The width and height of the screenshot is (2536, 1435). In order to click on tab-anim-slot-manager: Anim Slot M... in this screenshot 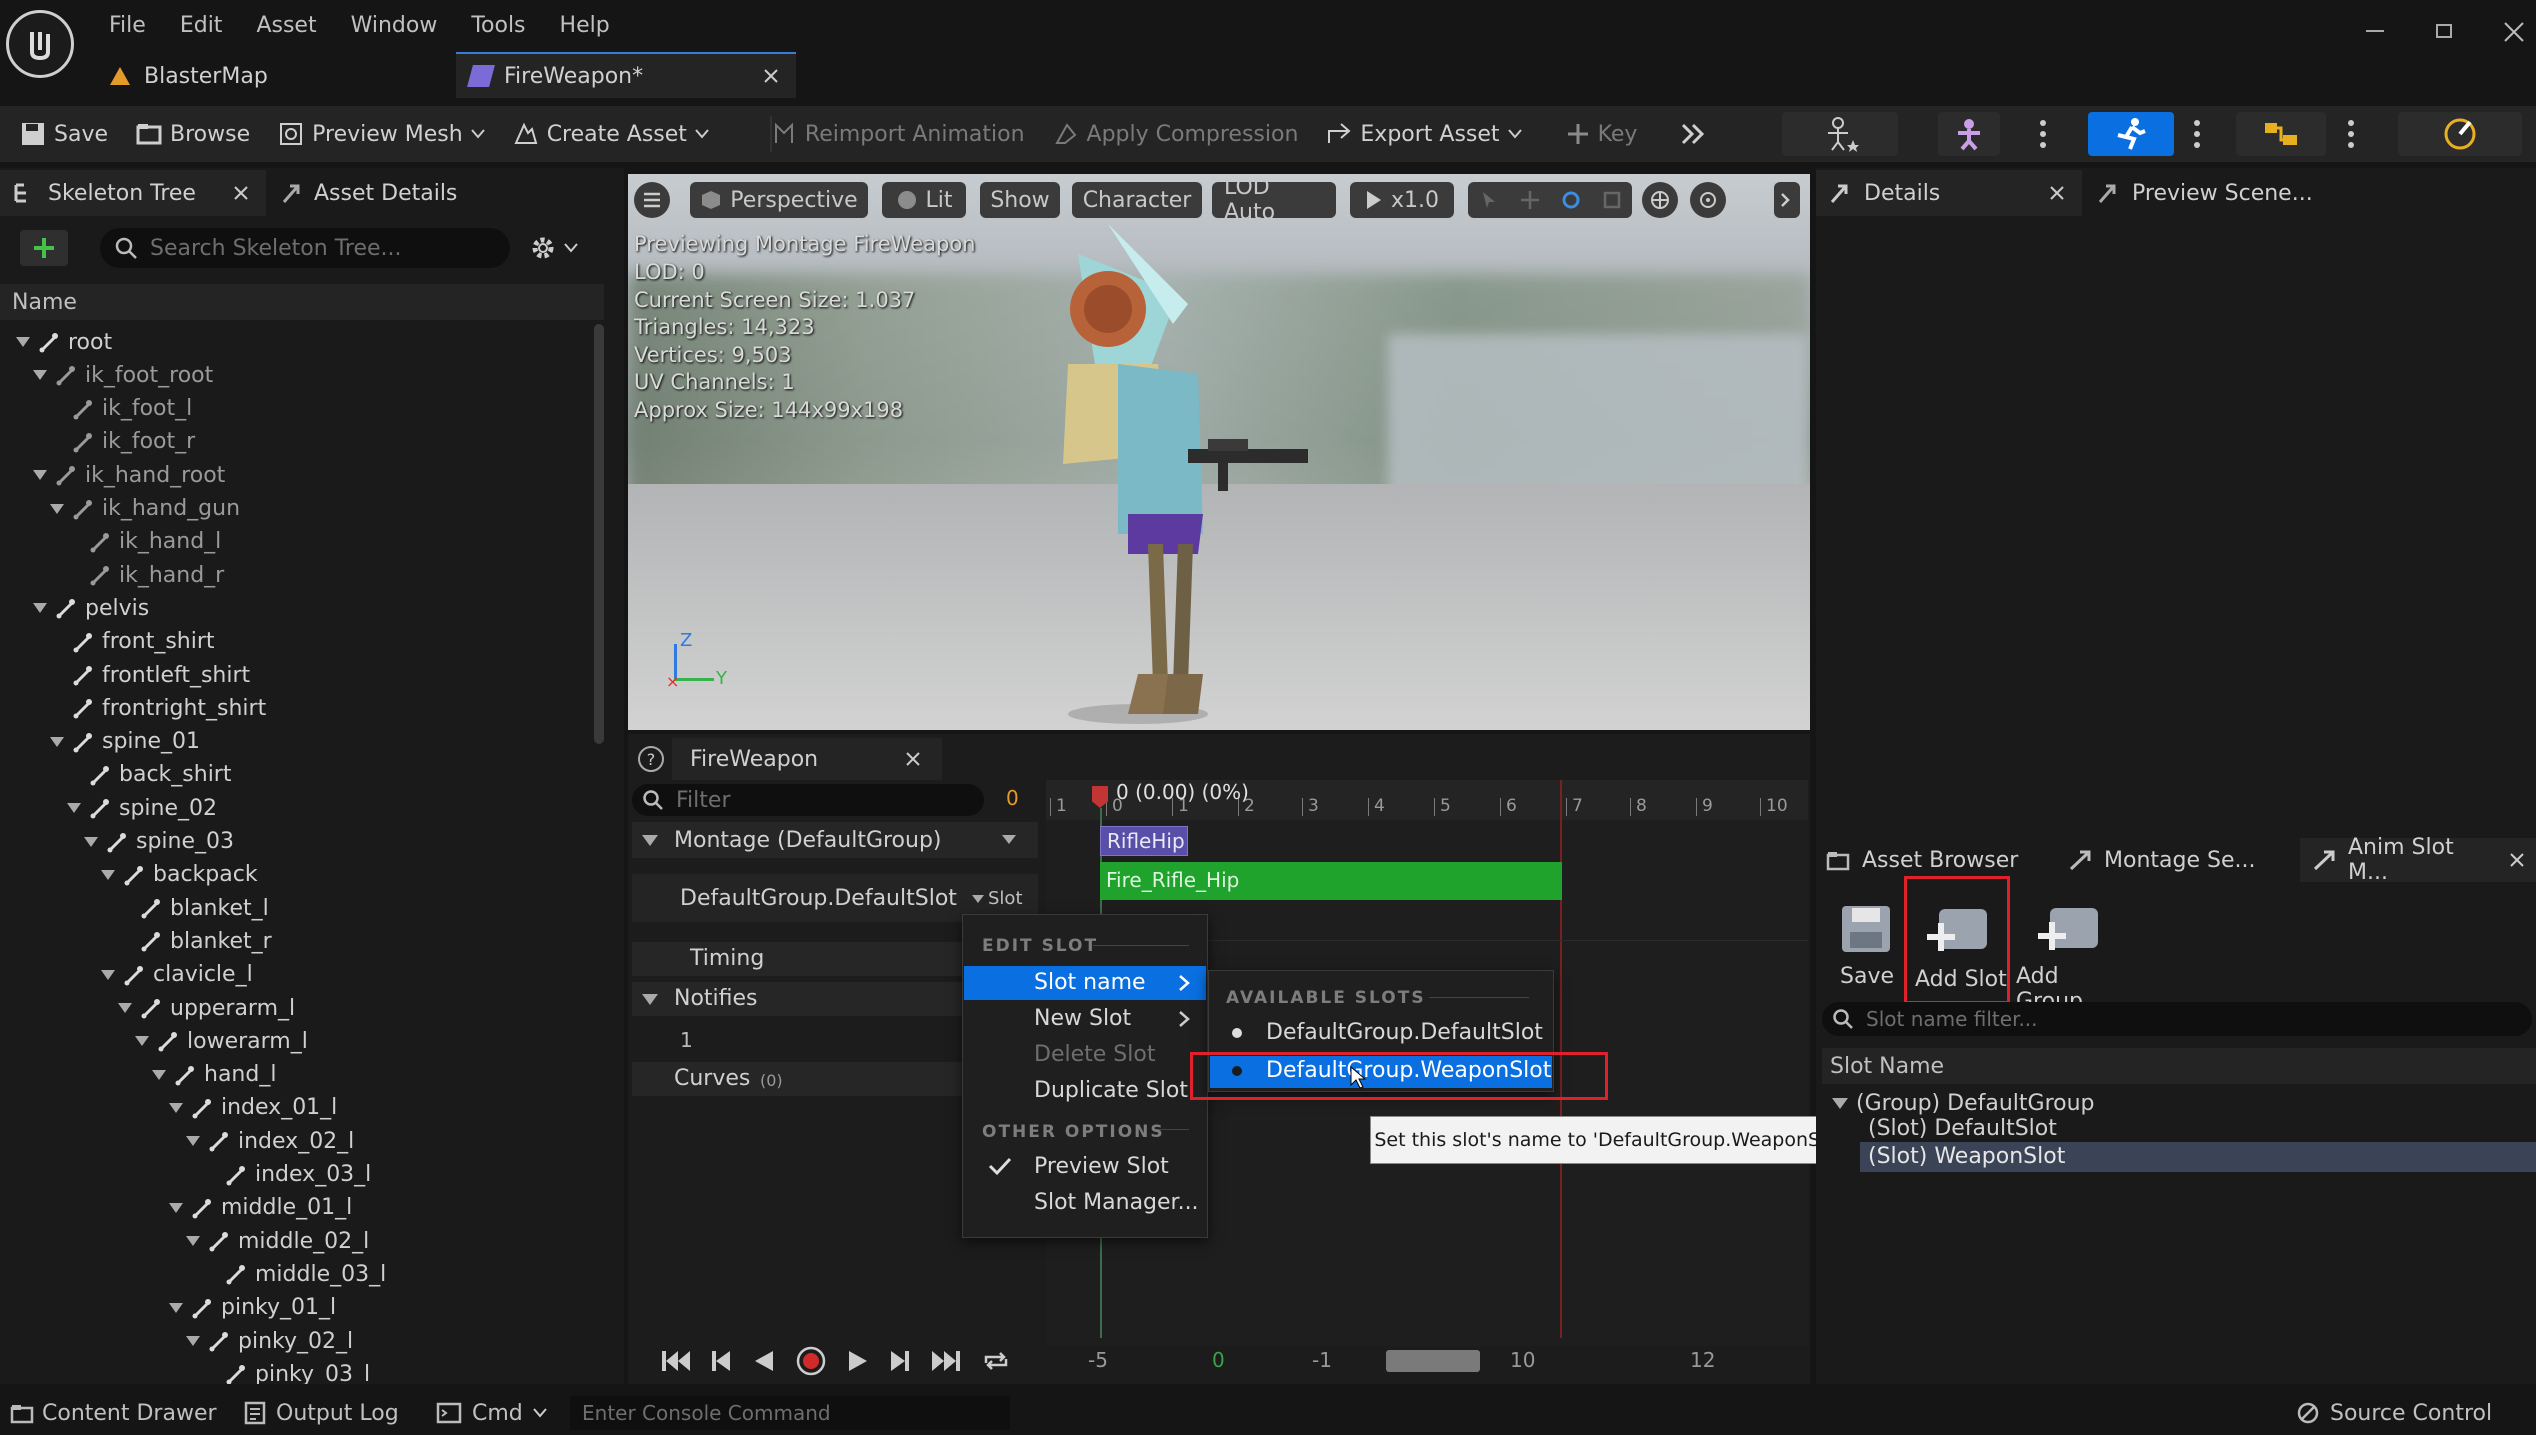, I will do `click(2418, 860)`.